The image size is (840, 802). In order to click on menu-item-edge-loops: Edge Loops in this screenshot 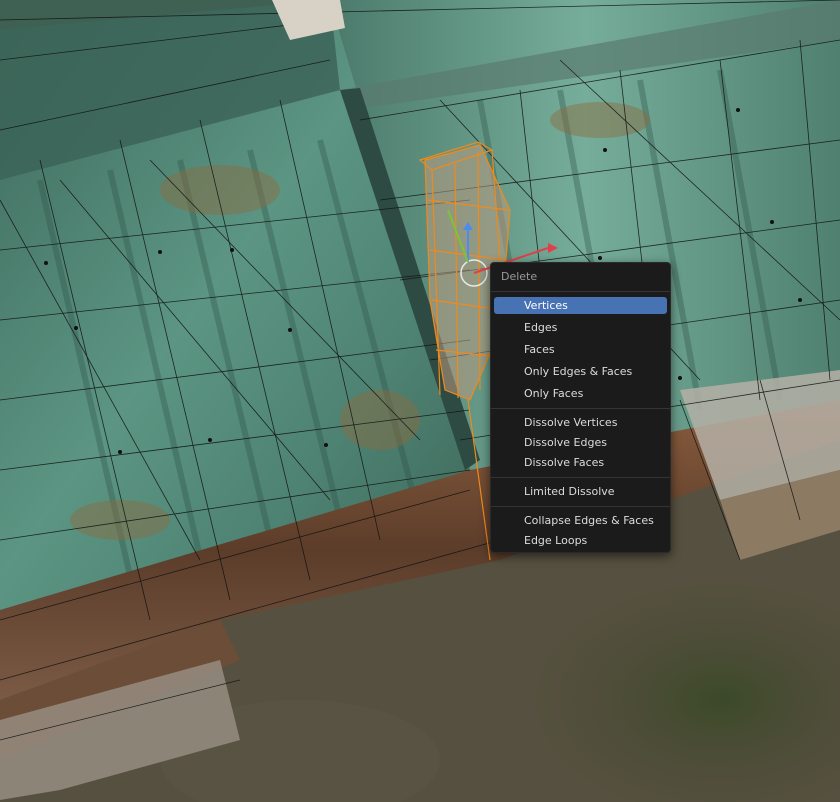, I will do `click(580, 540)`.